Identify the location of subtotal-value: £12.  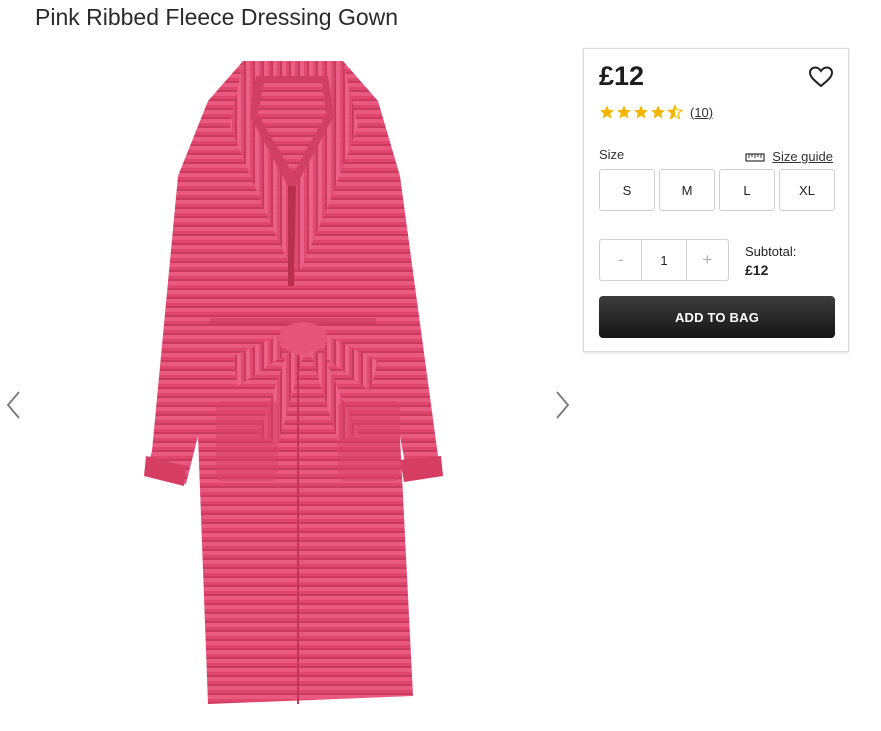
(757, 270).